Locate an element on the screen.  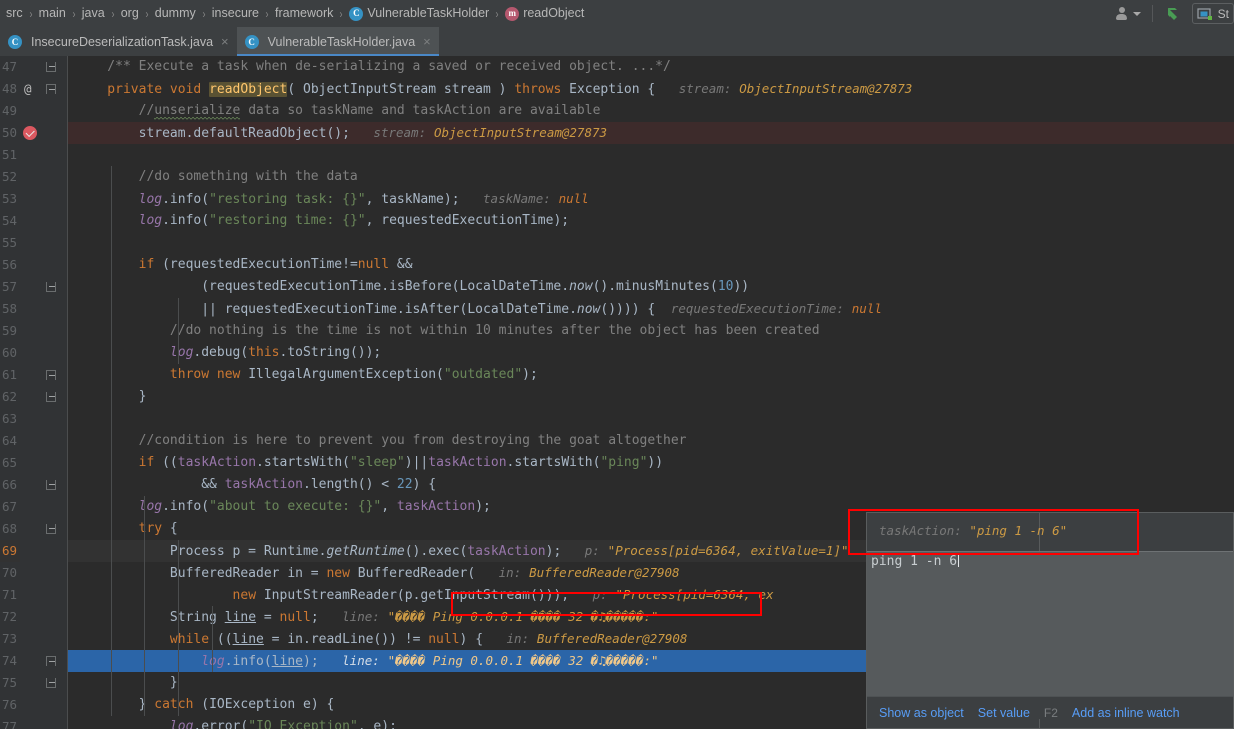
breakpoint-icon is located at coordinates (30, 133).